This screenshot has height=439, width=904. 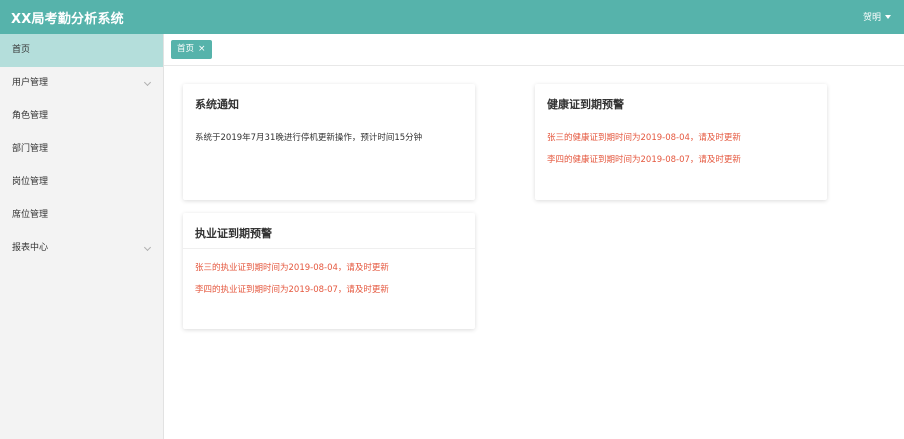 I want to click on sidebar-item-department-management: 部门管理, so click(x=81, y=149).